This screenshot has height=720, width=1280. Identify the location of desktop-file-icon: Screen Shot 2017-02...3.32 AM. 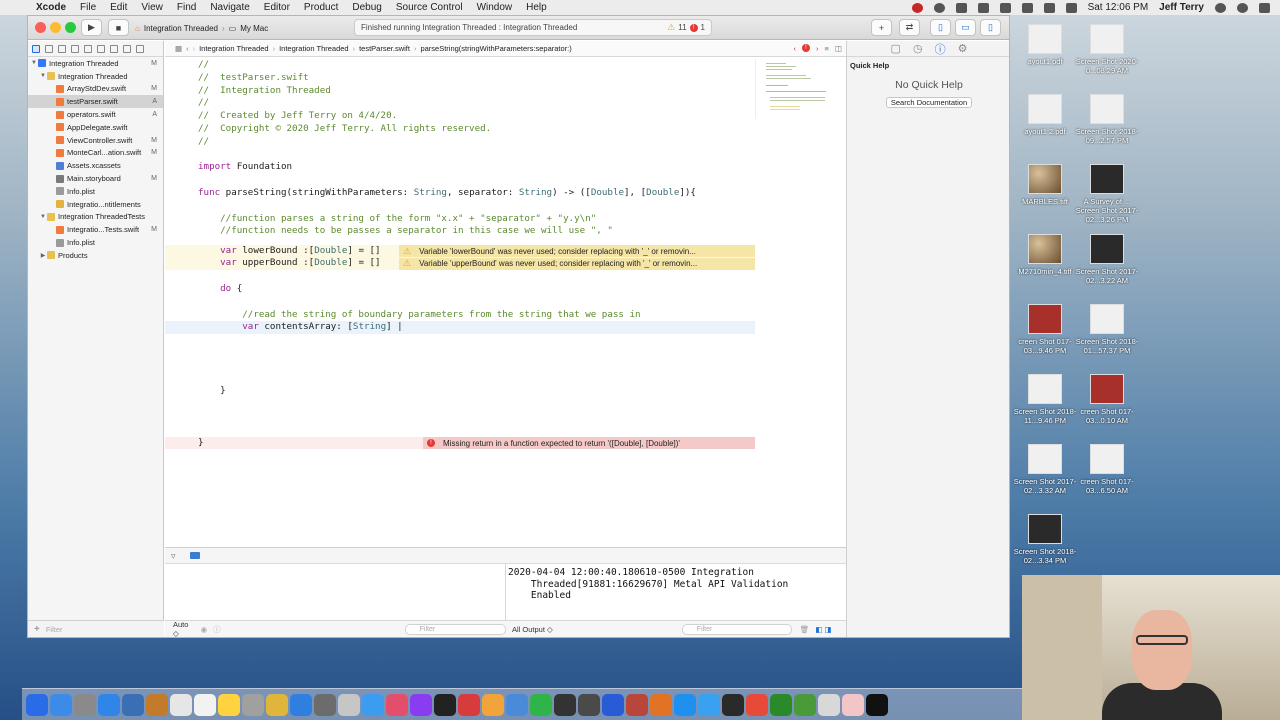
(1045, 469).